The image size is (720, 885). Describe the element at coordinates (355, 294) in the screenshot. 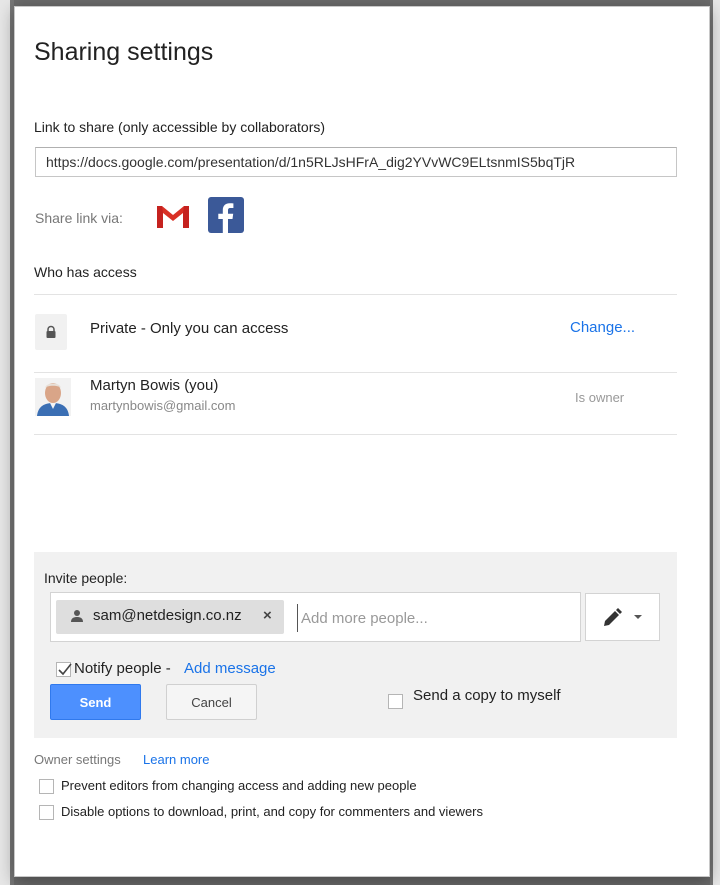

I see `access-divider-top` at that location.